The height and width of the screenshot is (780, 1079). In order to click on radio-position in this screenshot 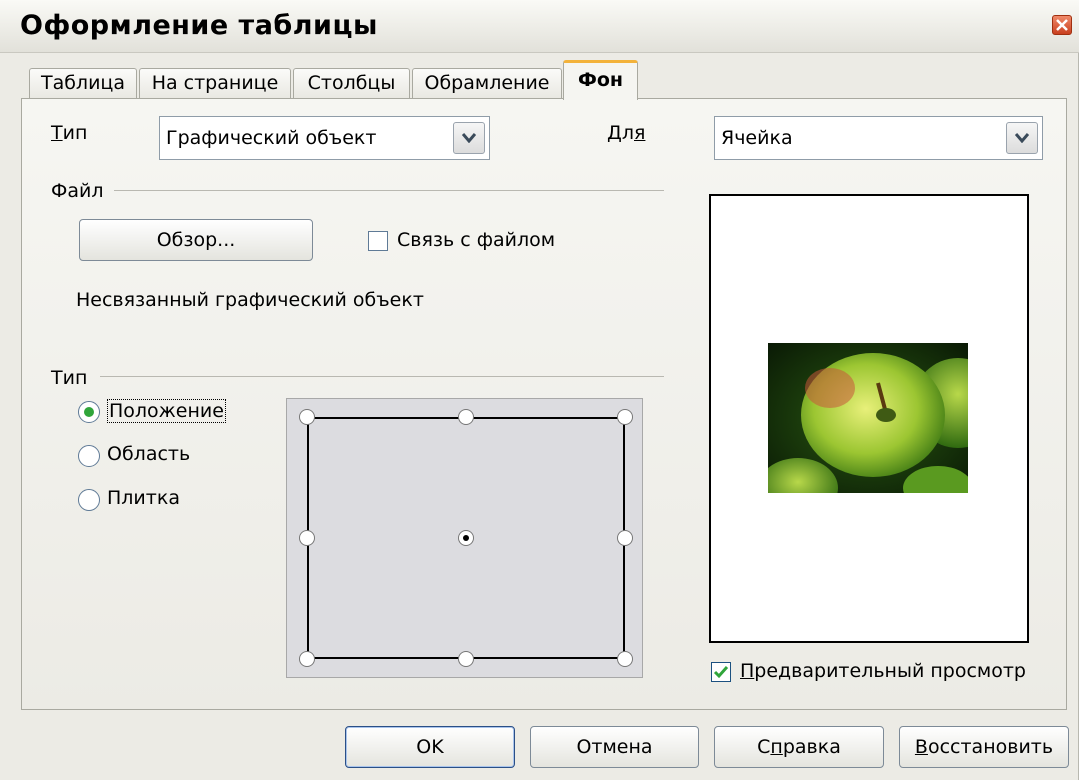, I will do `click(89, 412)`.